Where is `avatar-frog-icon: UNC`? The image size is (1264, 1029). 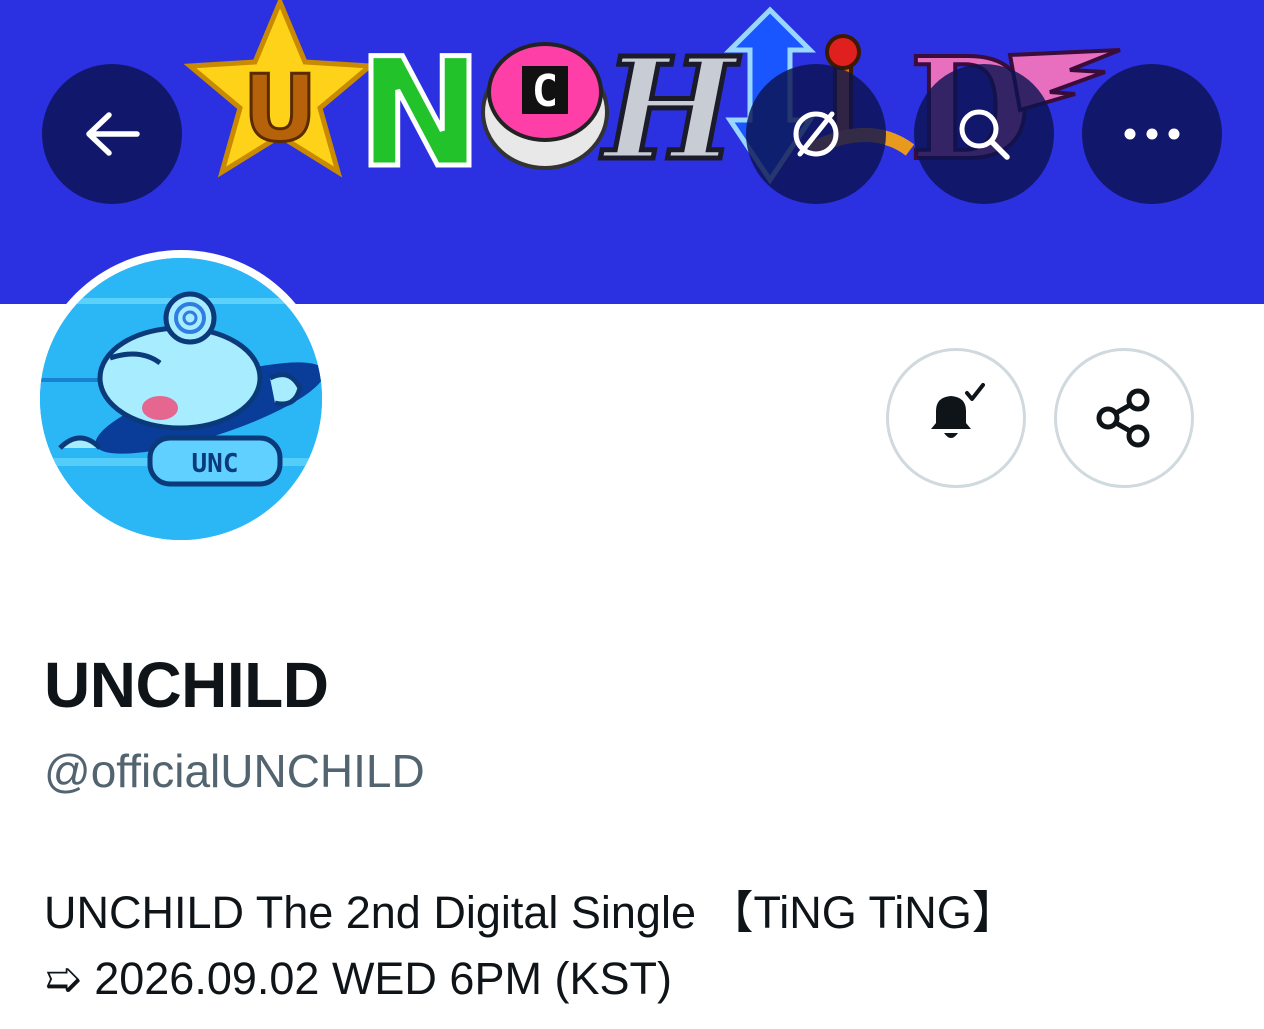
avatar-frog-icon: UNC is located at coordinates (181, 399).